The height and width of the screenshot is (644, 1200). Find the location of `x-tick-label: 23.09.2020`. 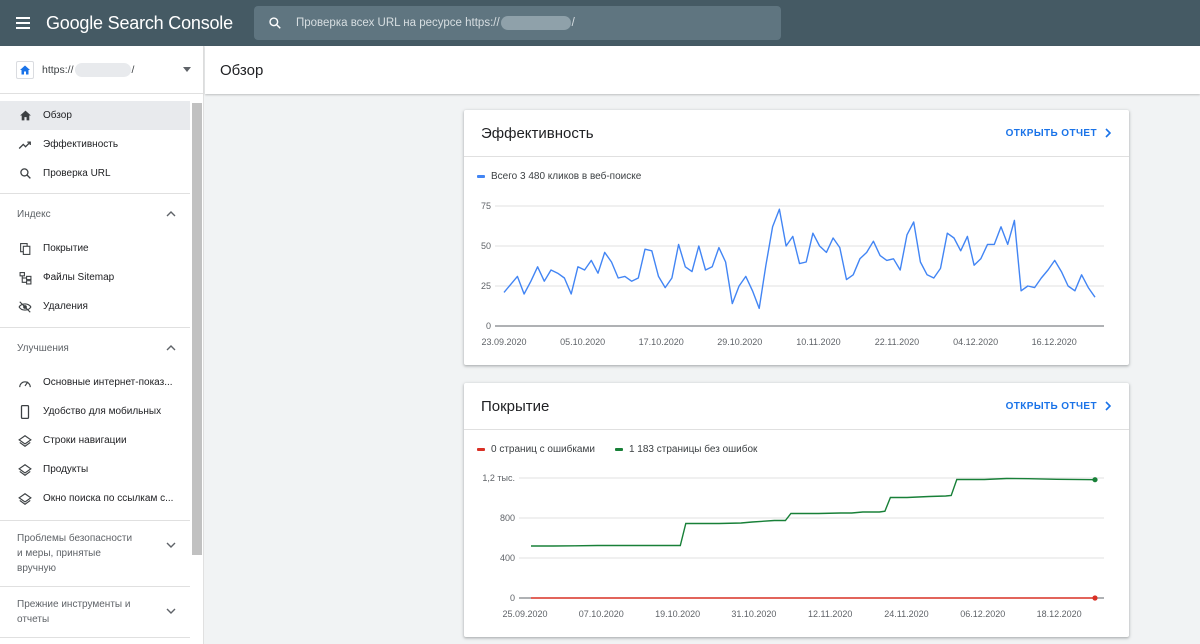

x-tick-label: 23.09.2020 is located at coordinates (503, 342).